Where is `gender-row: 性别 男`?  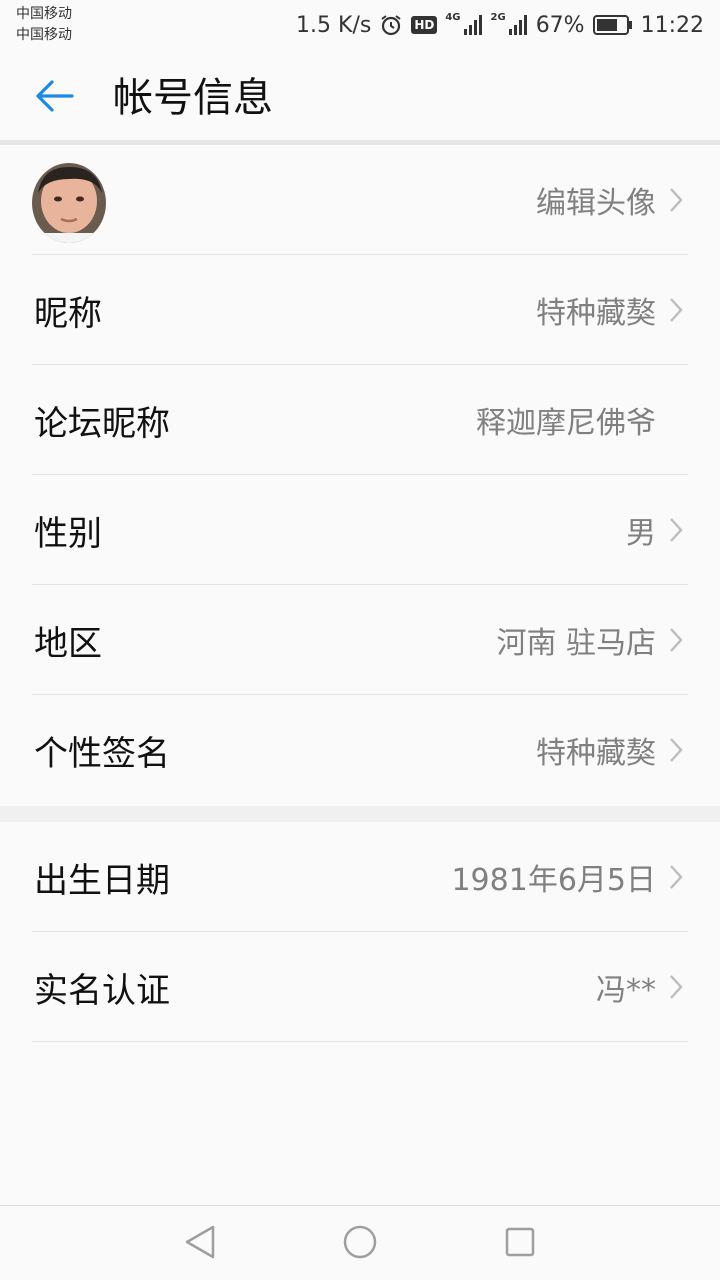 gender-row: 性别 男 is located at coordinates (360, 530).